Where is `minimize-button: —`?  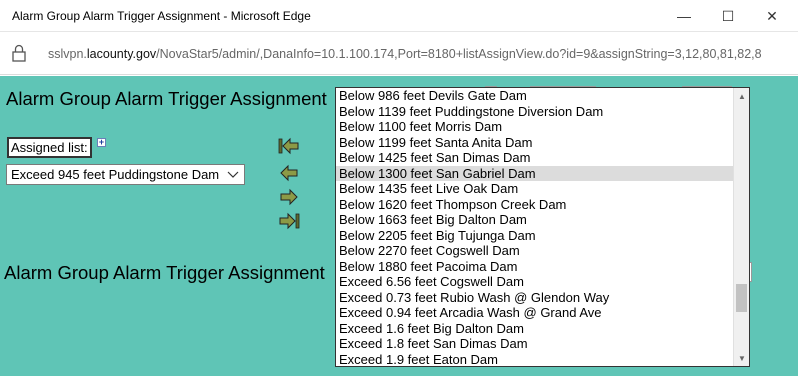 minimize-button: — is located at coordinates (684, 16).